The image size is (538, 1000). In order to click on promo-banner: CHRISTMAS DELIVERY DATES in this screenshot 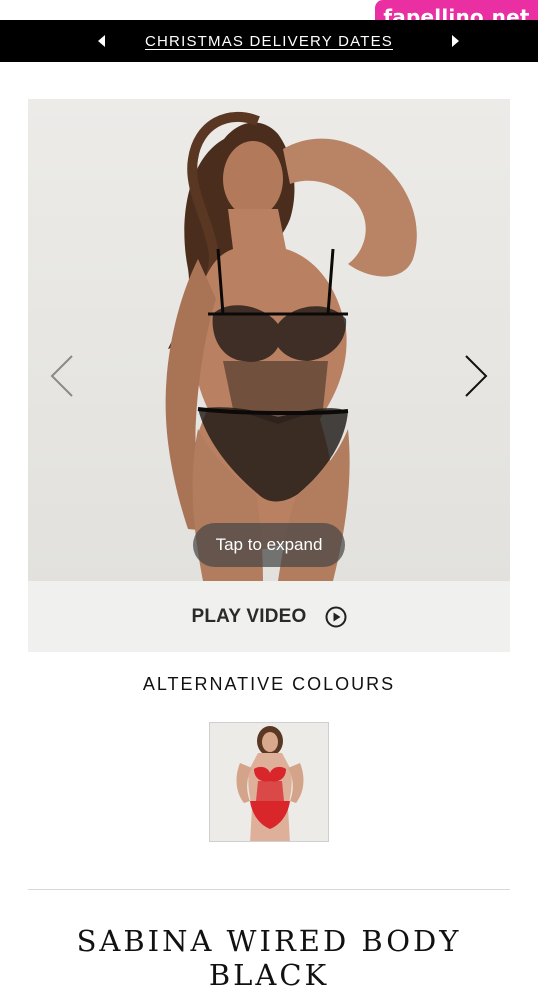, I will do `click(269, 41)`.